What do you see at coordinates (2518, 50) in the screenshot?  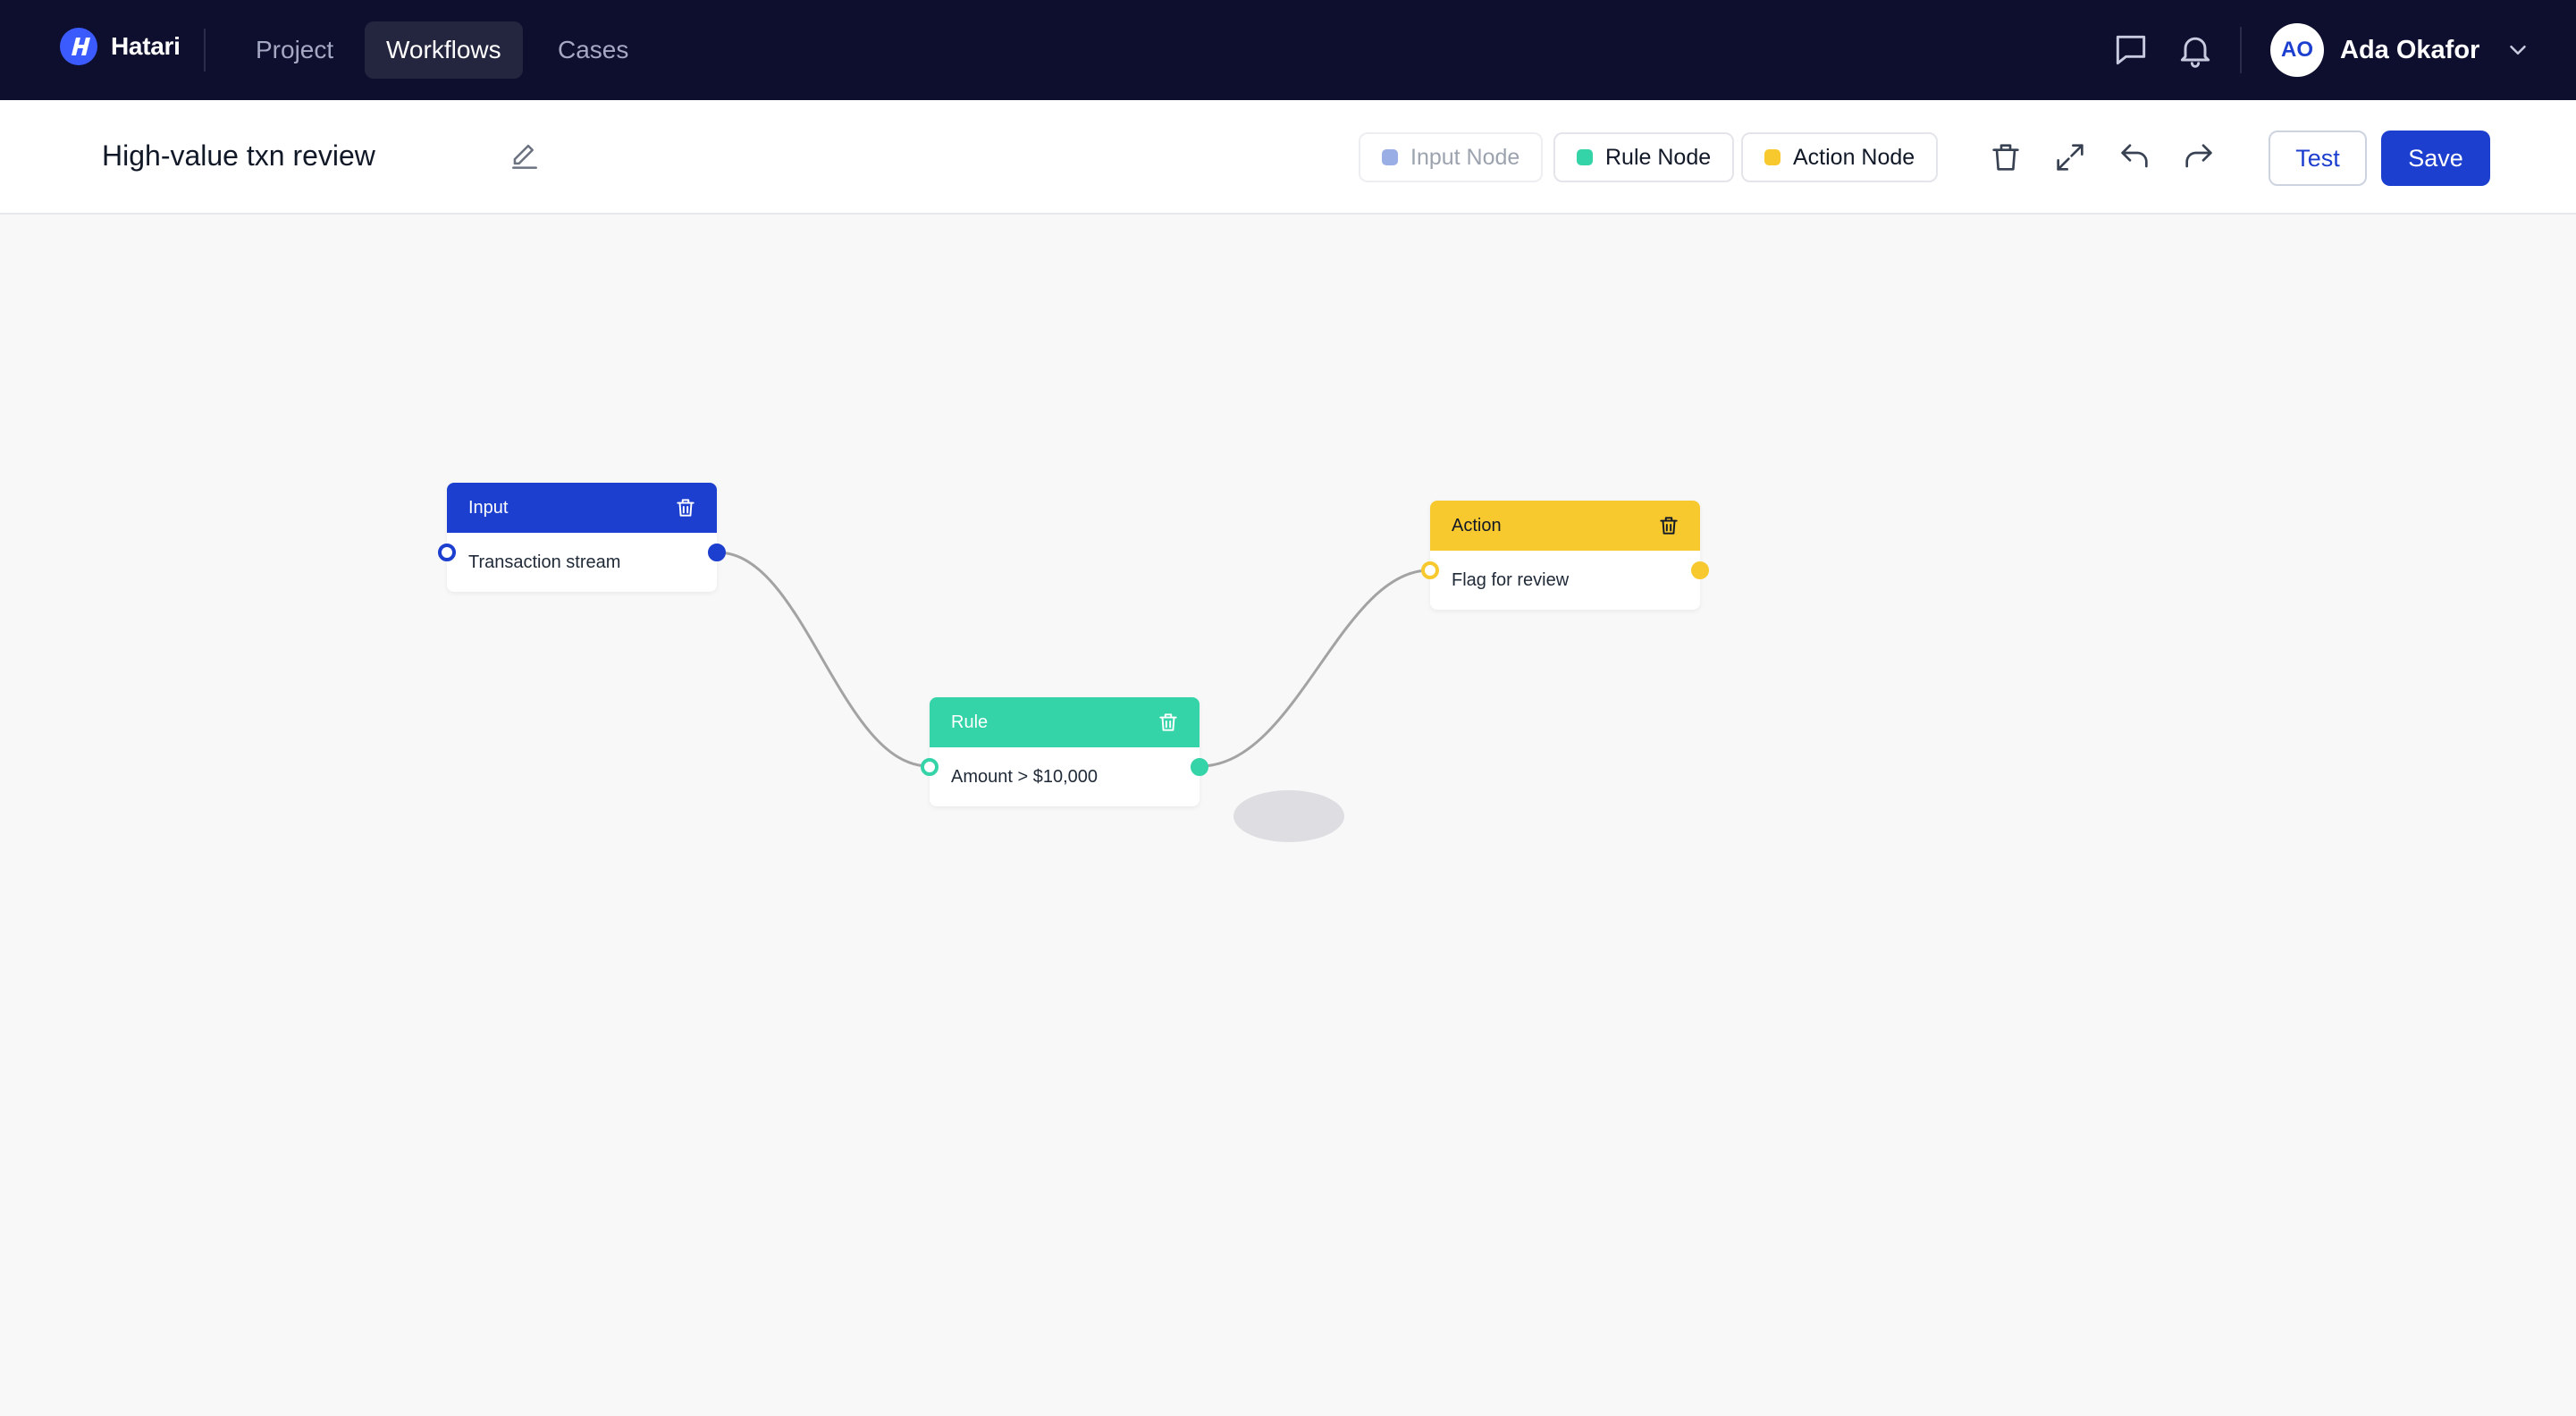 I see `chevron-down-icon` at bounding box center [2518, 50].